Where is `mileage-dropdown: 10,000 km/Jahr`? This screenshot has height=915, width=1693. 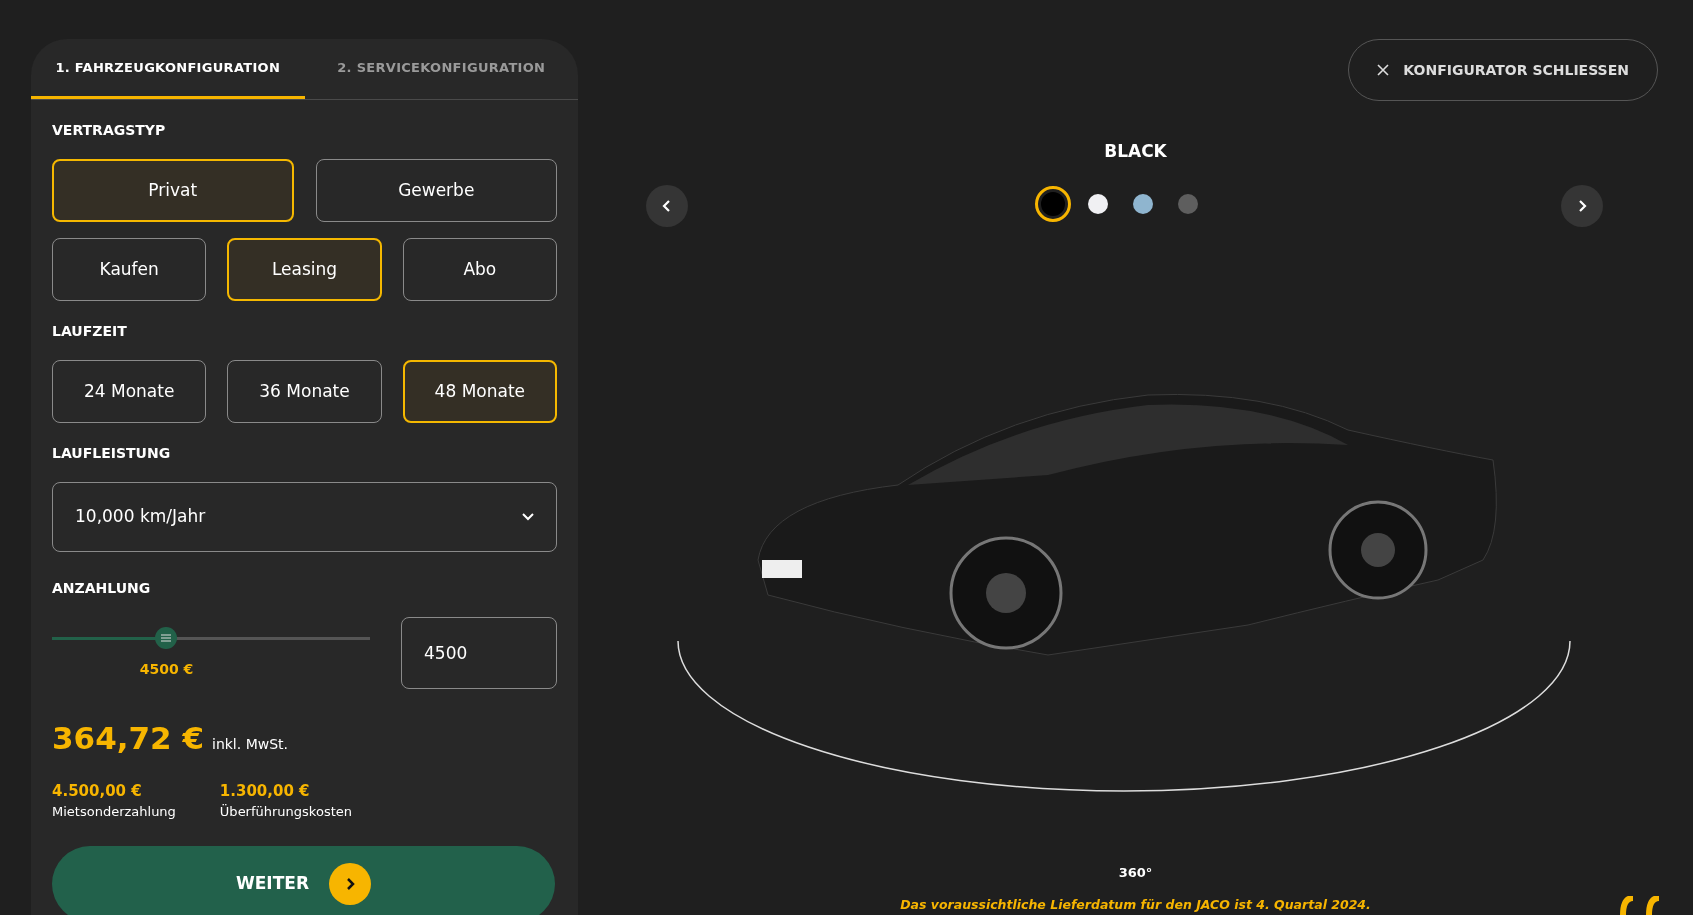 mileage-dropdown: 10,000 km/Jahr is located at coordinates (304, 517).